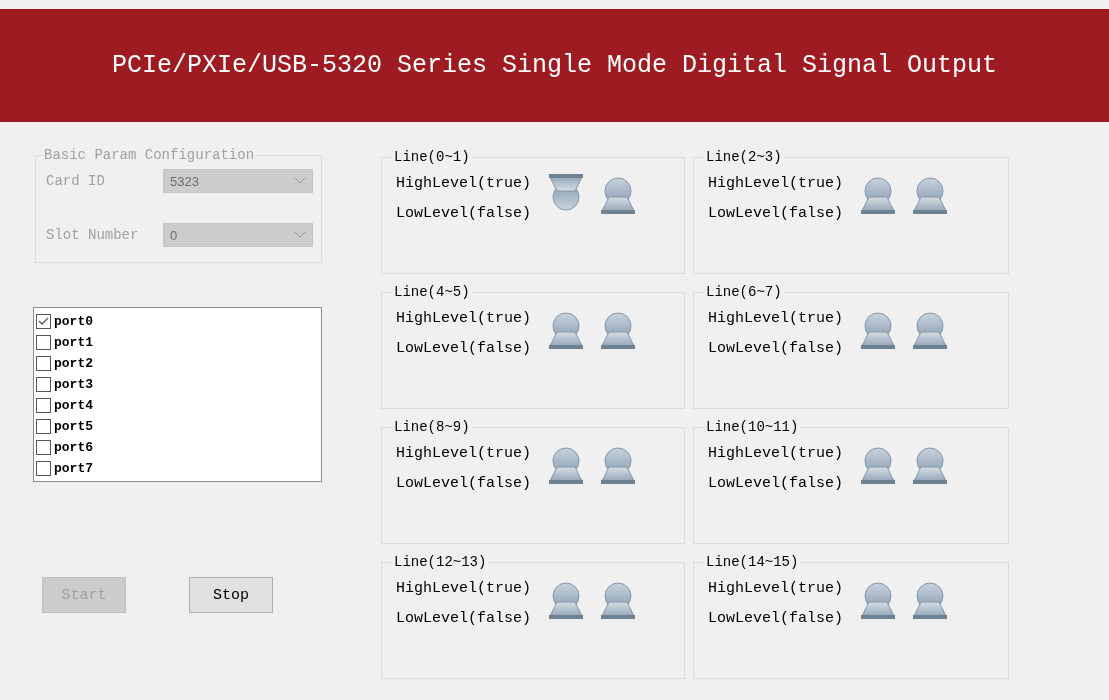  Describe the element at coordinates (73, 405) in the screenshot. I see `port-label: port4` at that location.